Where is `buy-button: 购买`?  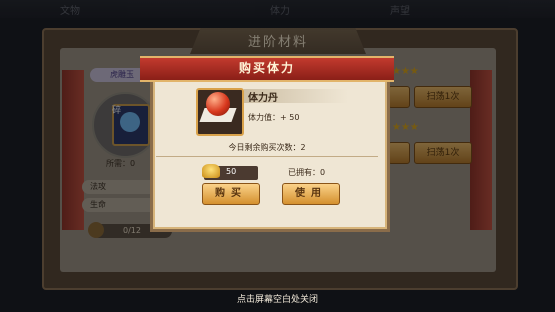
buy-button: 购买 is located at coordinates (231, 194).